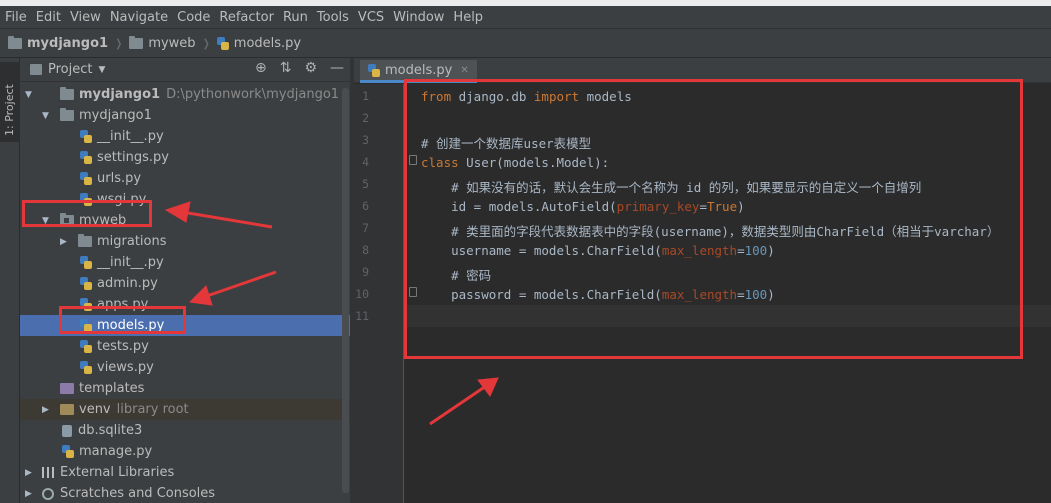 This screenshot has width=1051, height=503. What do you see at coordinates (185, 346) in the screenshot?
I see `tree-item-tests: tests.py` at bounding box center [185, 346].